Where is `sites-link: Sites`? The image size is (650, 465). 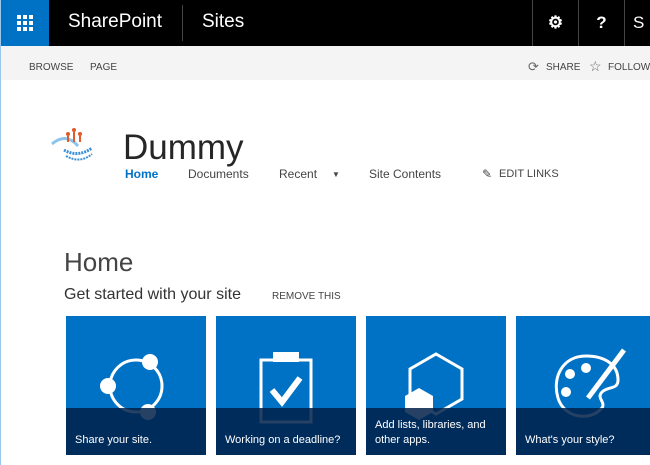
sites-link: Sites is located at coordinates (223, 22).